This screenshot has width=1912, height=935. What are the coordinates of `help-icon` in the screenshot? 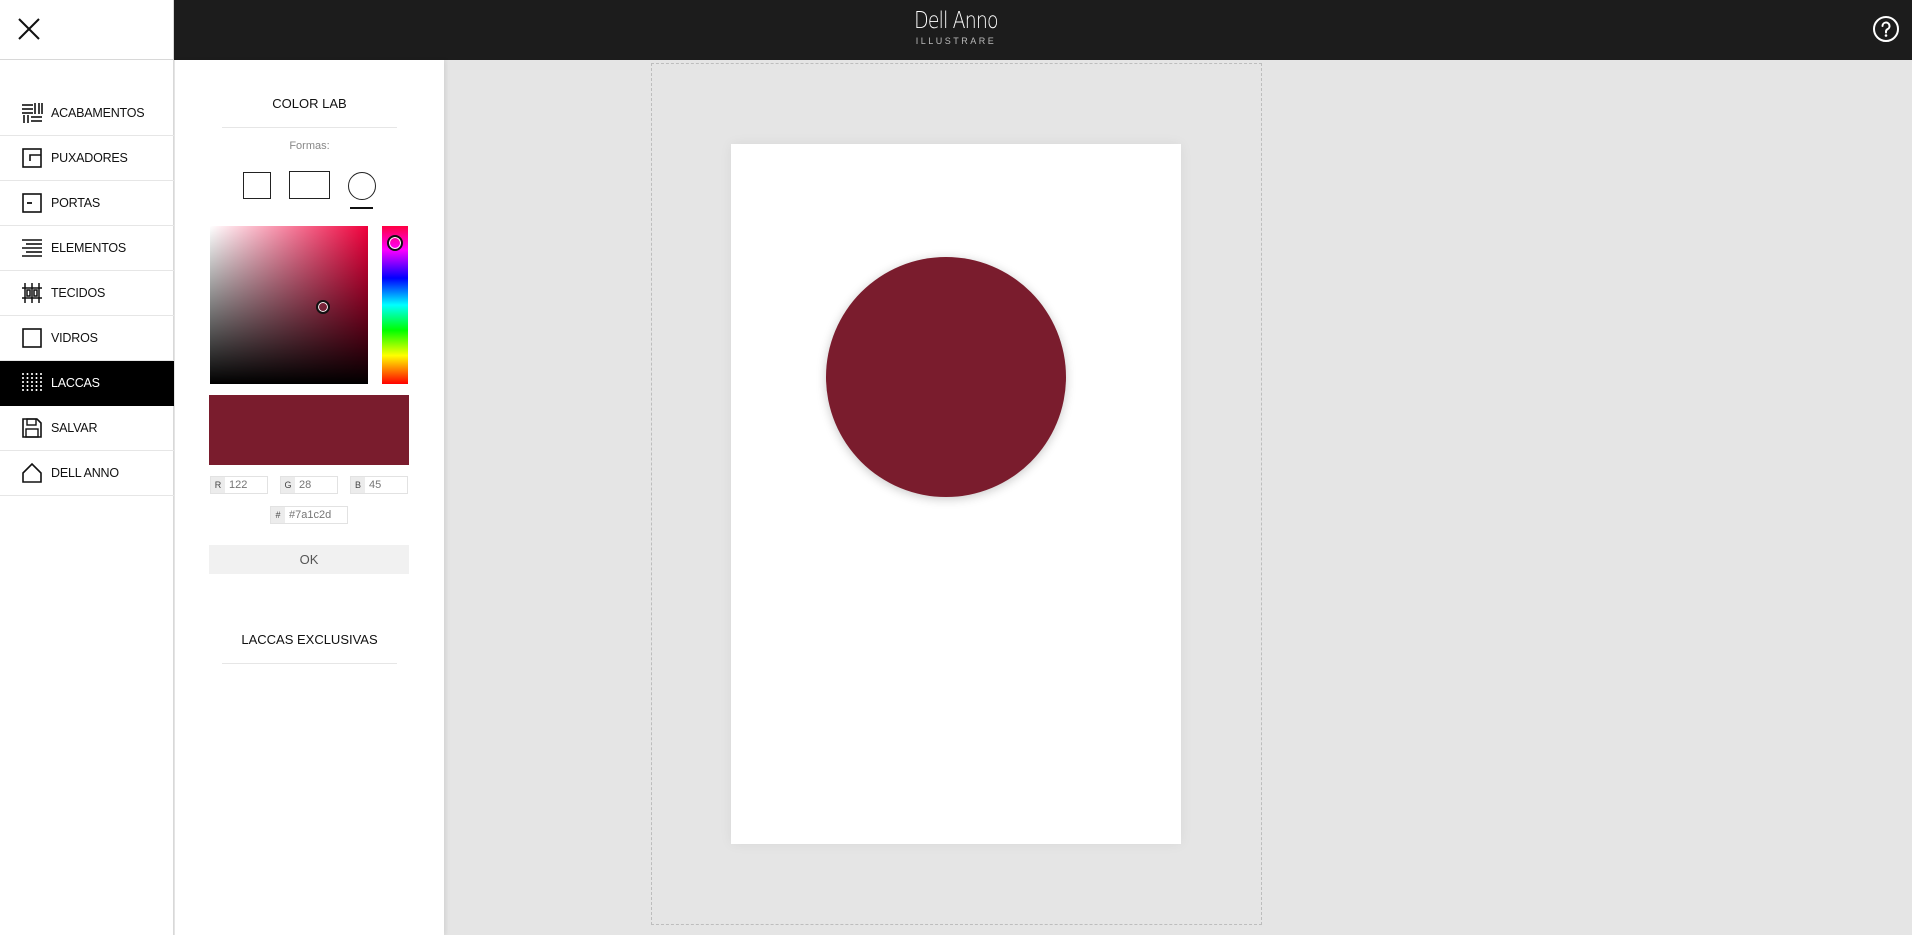 It's located at (1886, 29).